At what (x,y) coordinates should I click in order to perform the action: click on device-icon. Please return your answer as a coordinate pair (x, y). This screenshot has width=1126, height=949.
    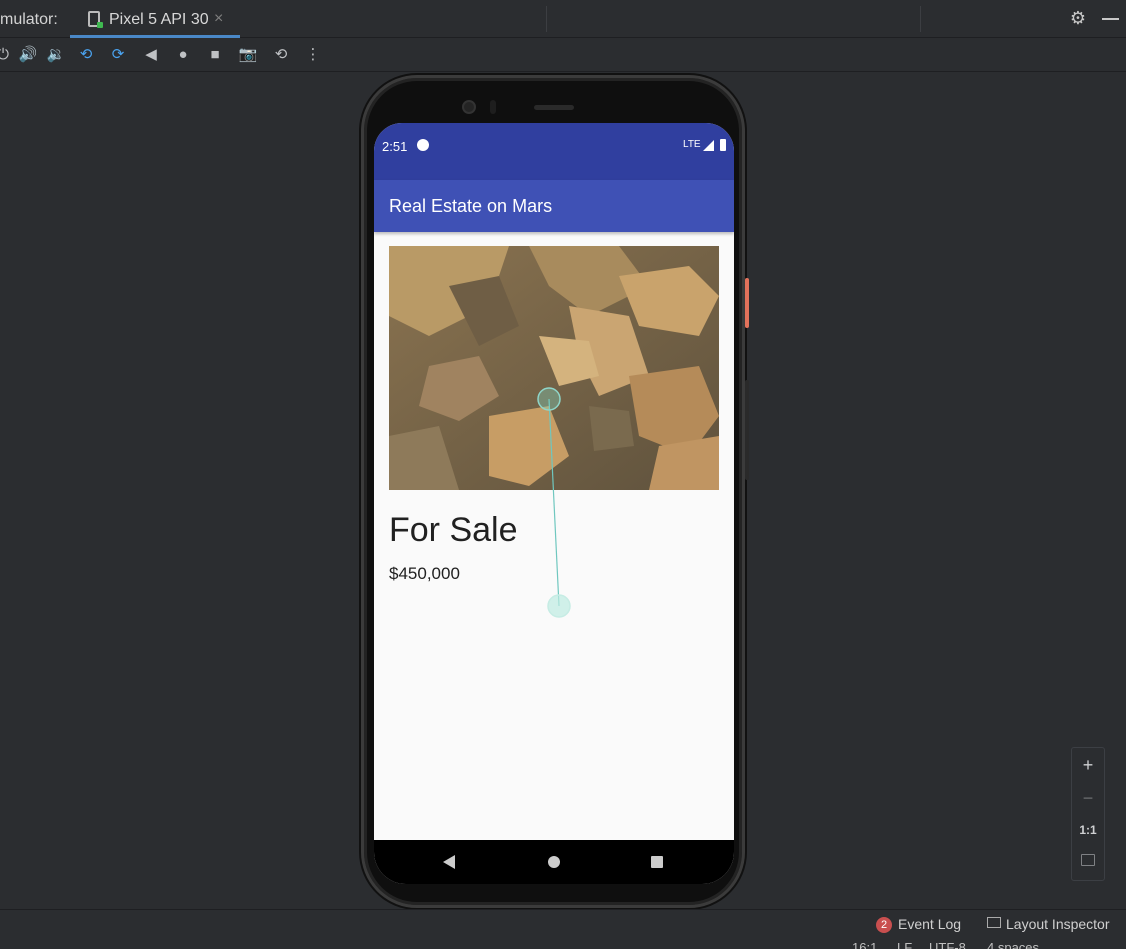
    Looking at the image, I should click on (95, 19).